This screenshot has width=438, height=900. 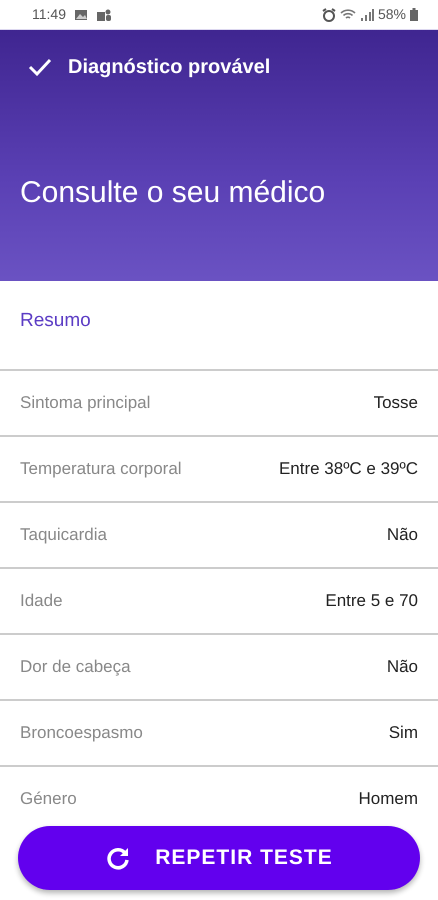 What do you see at coordinates (388, 799) in the screenshot?
I see `row-value: Homem` at bounding box center [388, 799].